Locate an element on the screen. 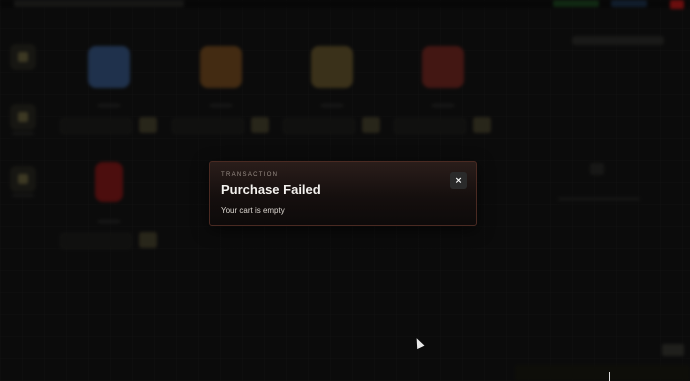 Image resolution: width=690 pixels, height=381 pixels. close-button: × is located at coordinates (458, 180).